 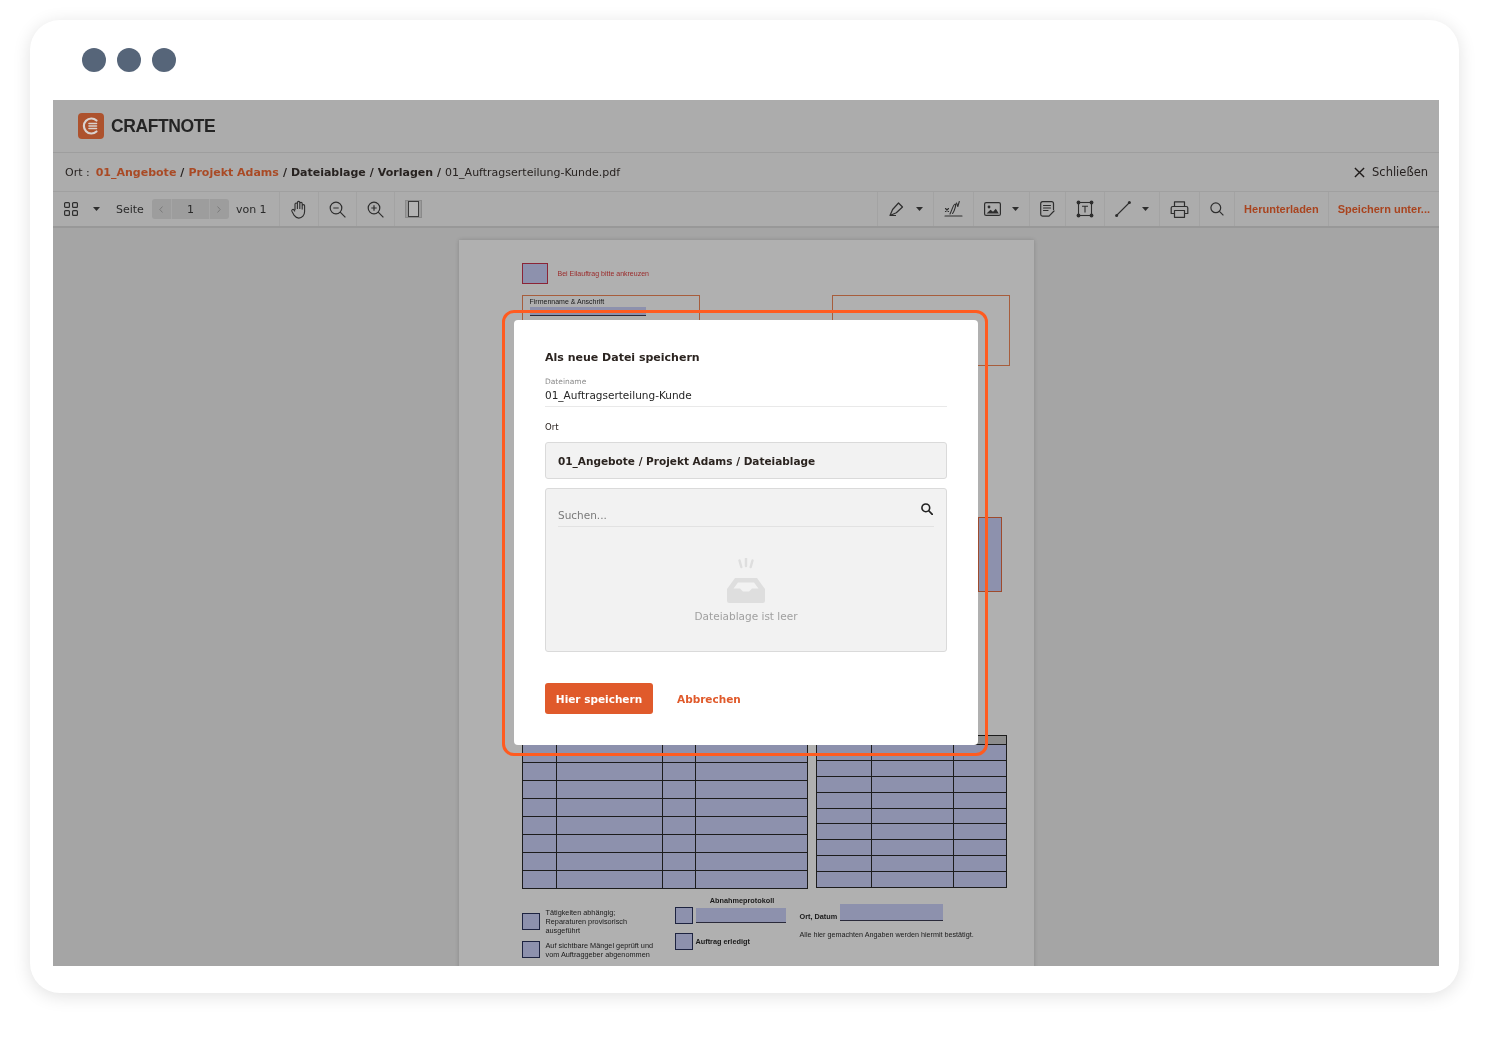 What do you see at coordinates (1391, 172) in the screenshot?
I see `close-button: Schließen` at bounding box center [1391, 172].